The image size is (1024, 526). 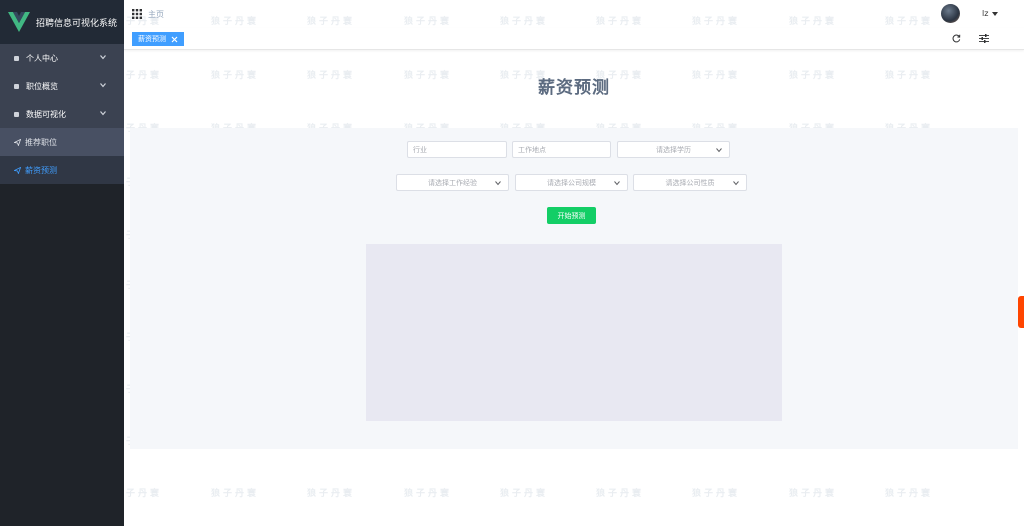 I want to click on refresh-icon, so click(x=956, y=38).